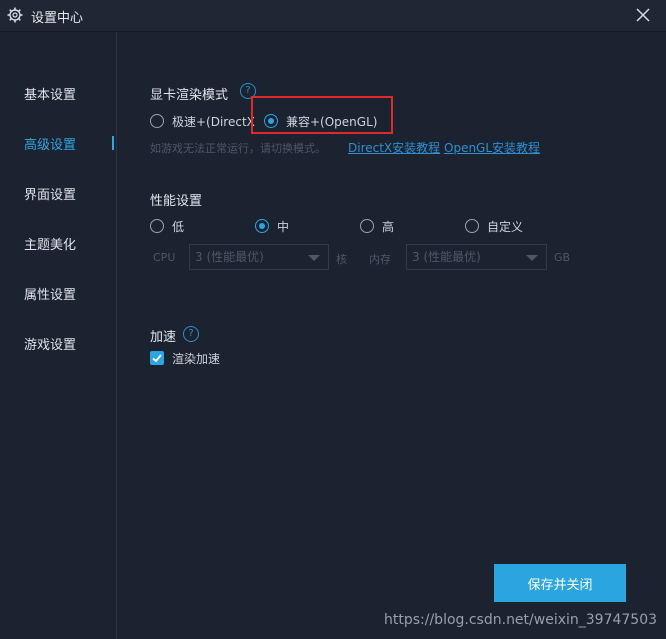  What do you see at coordinates (380, 259) in the screenshot?
I see `memory-label: 内存` at bounding box center [380, 259].